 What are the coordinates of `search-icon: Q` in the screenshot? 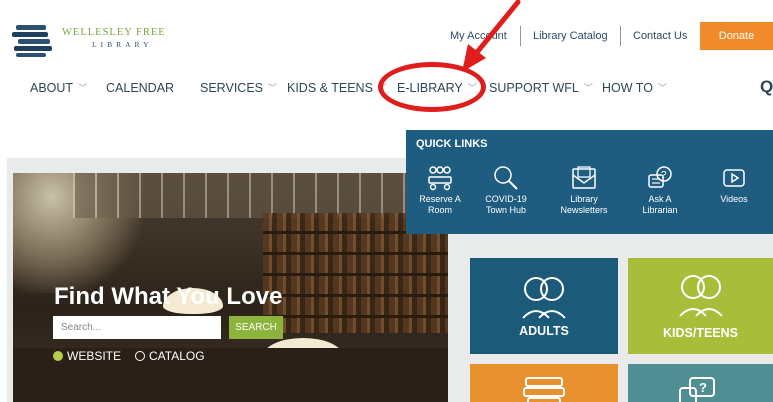 It's located at (766, 87).